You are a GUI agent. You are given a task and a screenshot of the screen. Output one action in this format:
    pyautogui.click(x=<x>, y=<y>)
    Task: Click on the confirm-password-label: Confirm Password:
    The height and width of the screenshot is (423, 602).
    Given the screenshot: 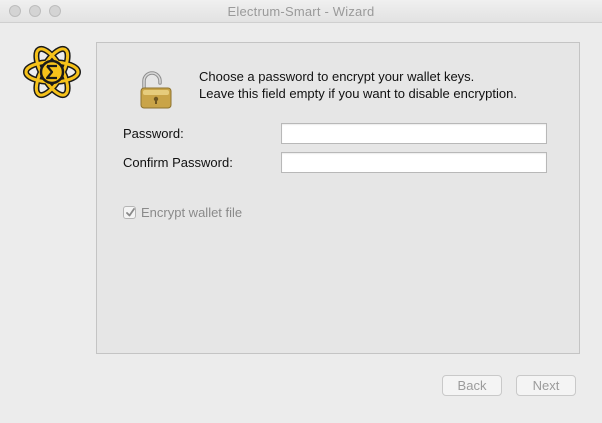 What is the action you would take?
    pyautogui.click(x=178, y=162)
    